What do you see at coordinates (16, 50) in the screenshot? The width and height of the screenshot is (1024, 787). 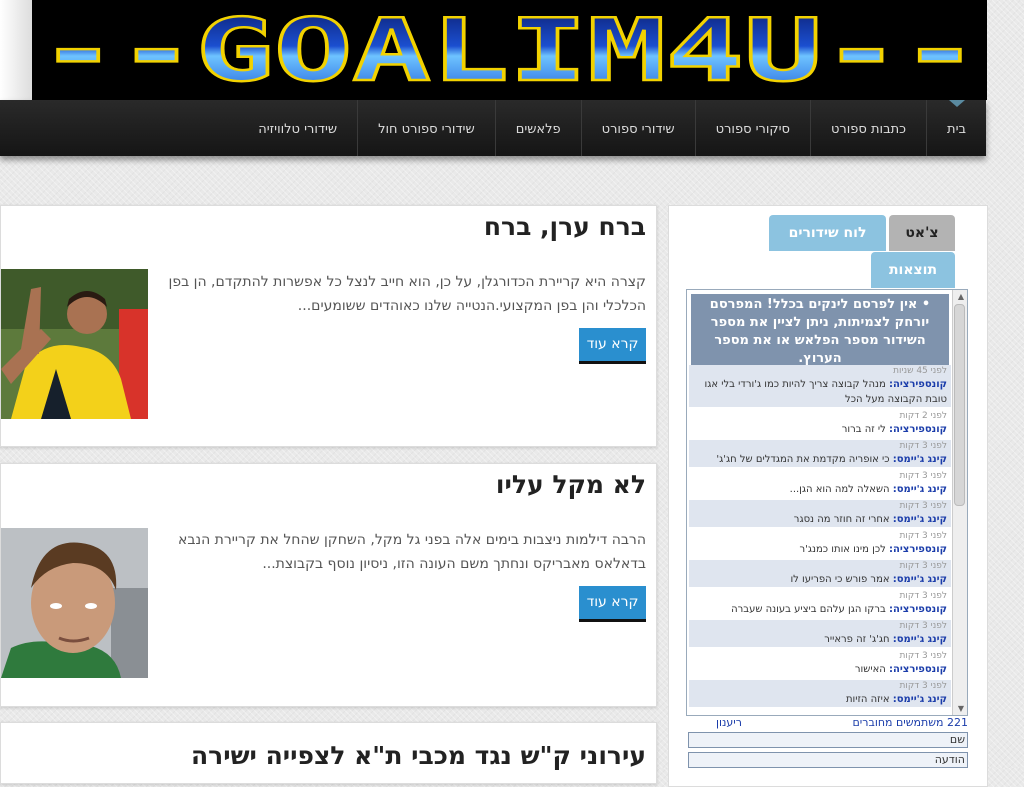 I see `header-edge` at bounding box center [16, 50].